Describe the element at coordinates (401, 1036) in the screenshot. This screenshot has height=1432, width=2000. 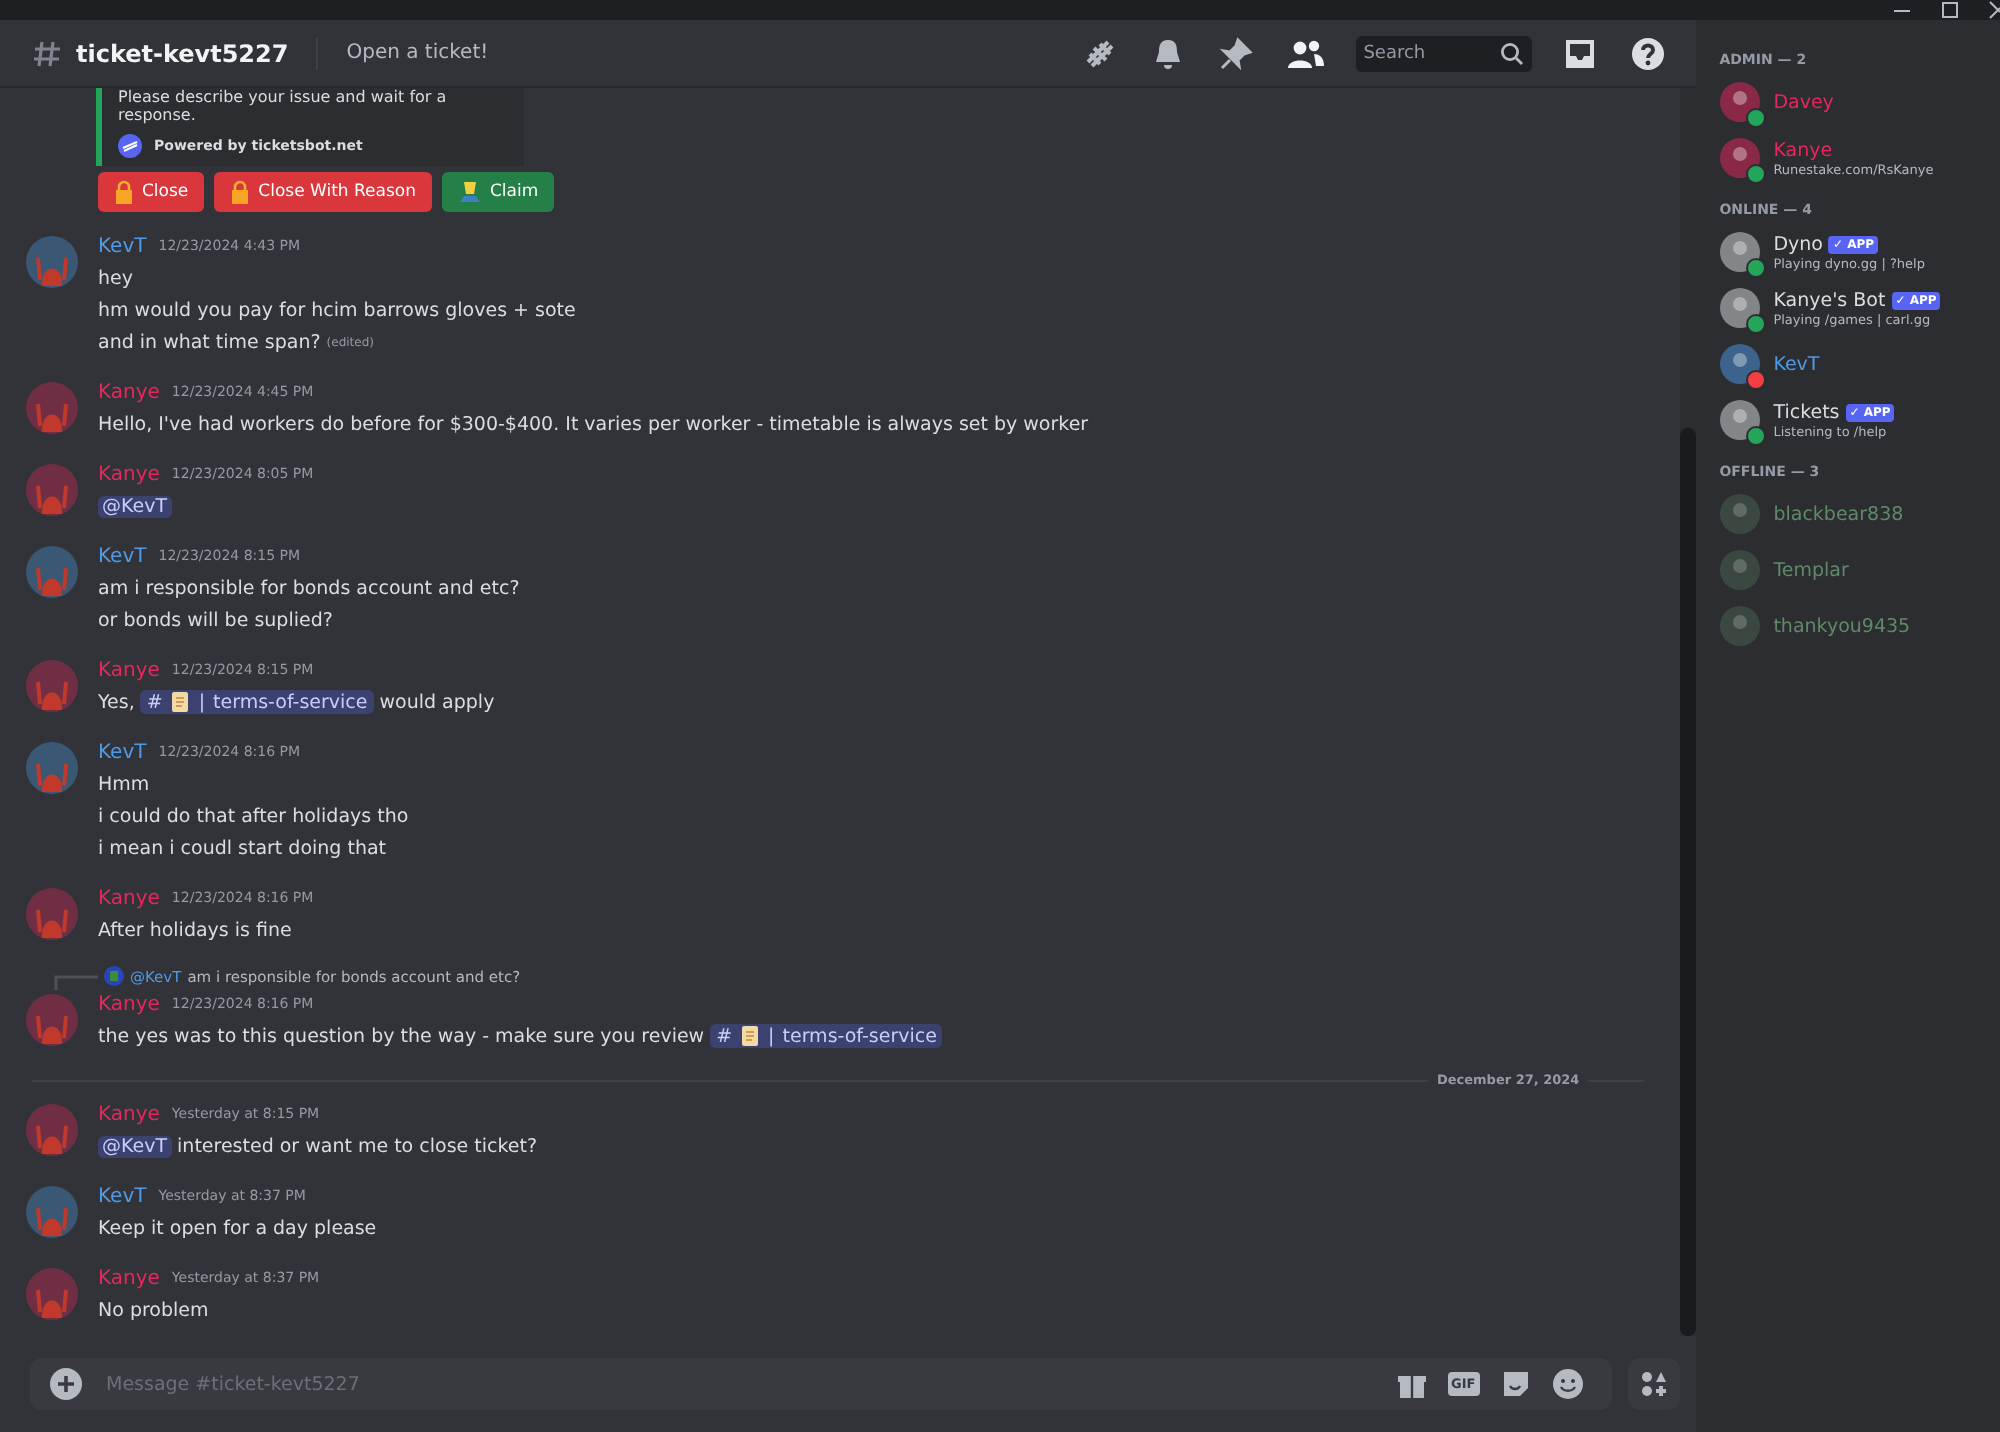
I see `message-text: the yes was to this question by the way - make sure you review` at that location.